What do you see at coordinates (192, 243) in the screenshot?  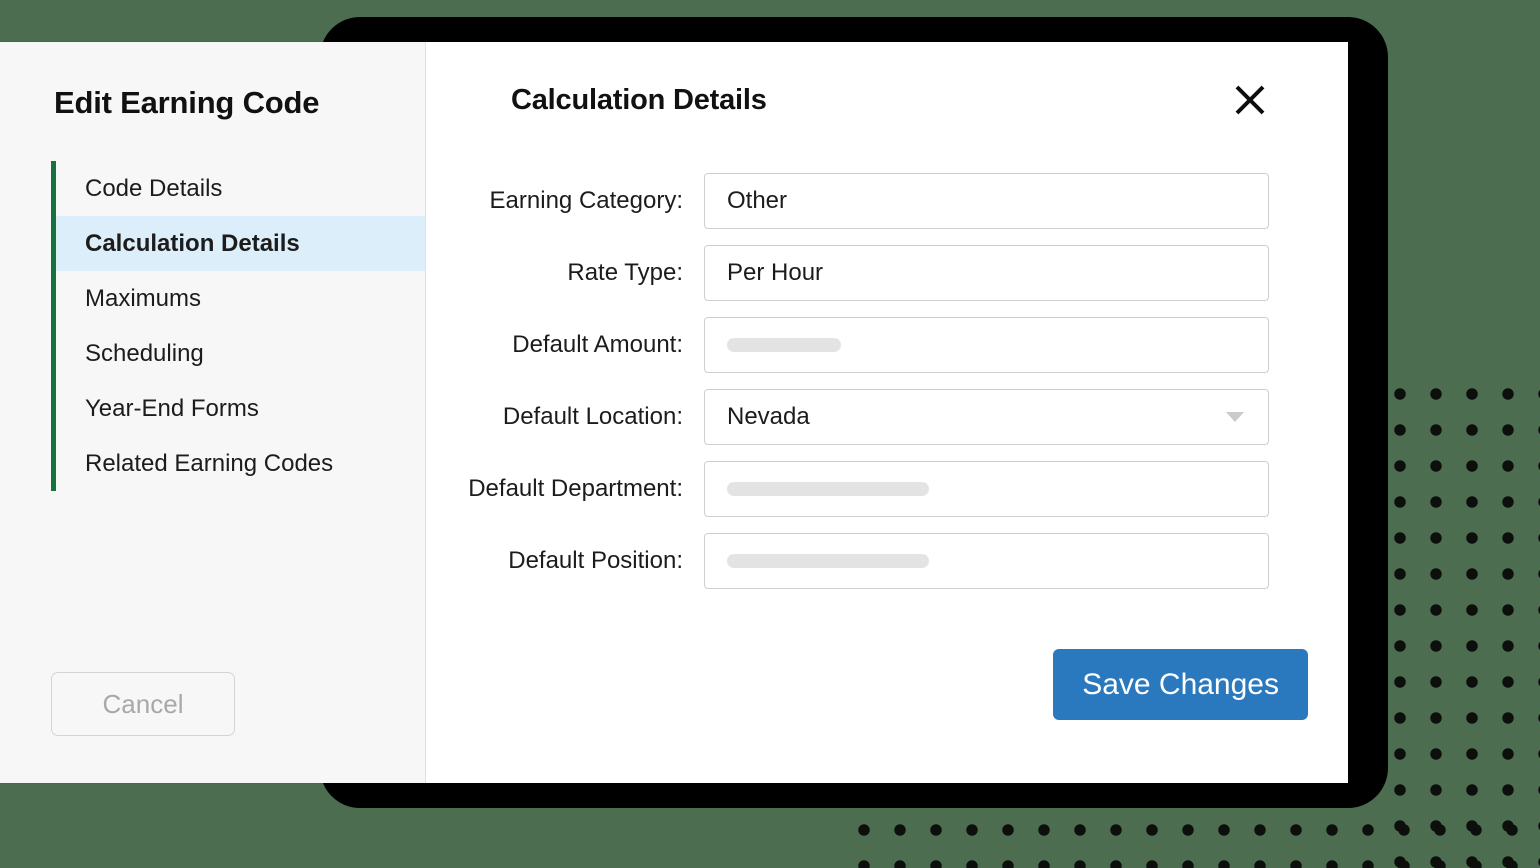 I see `sidebar-item-label: Calculation Details` at bounding box center [192, 243].